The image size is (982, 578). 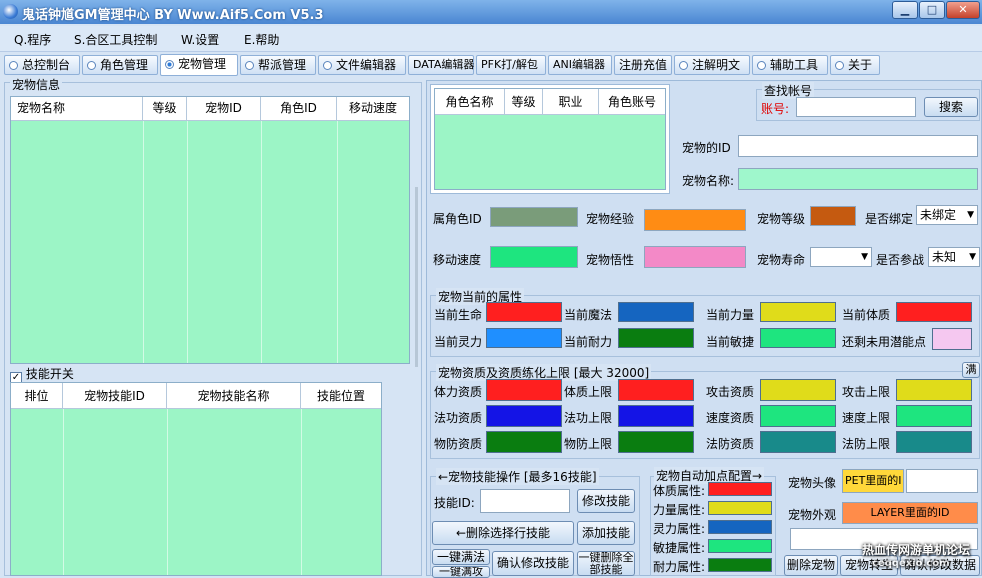 What do you see at coordinates (517, 476) in the screenshot?
I see `skill-op-title: ←宠物技能操作 [最多16技能]` at bounding box center [517, 476].